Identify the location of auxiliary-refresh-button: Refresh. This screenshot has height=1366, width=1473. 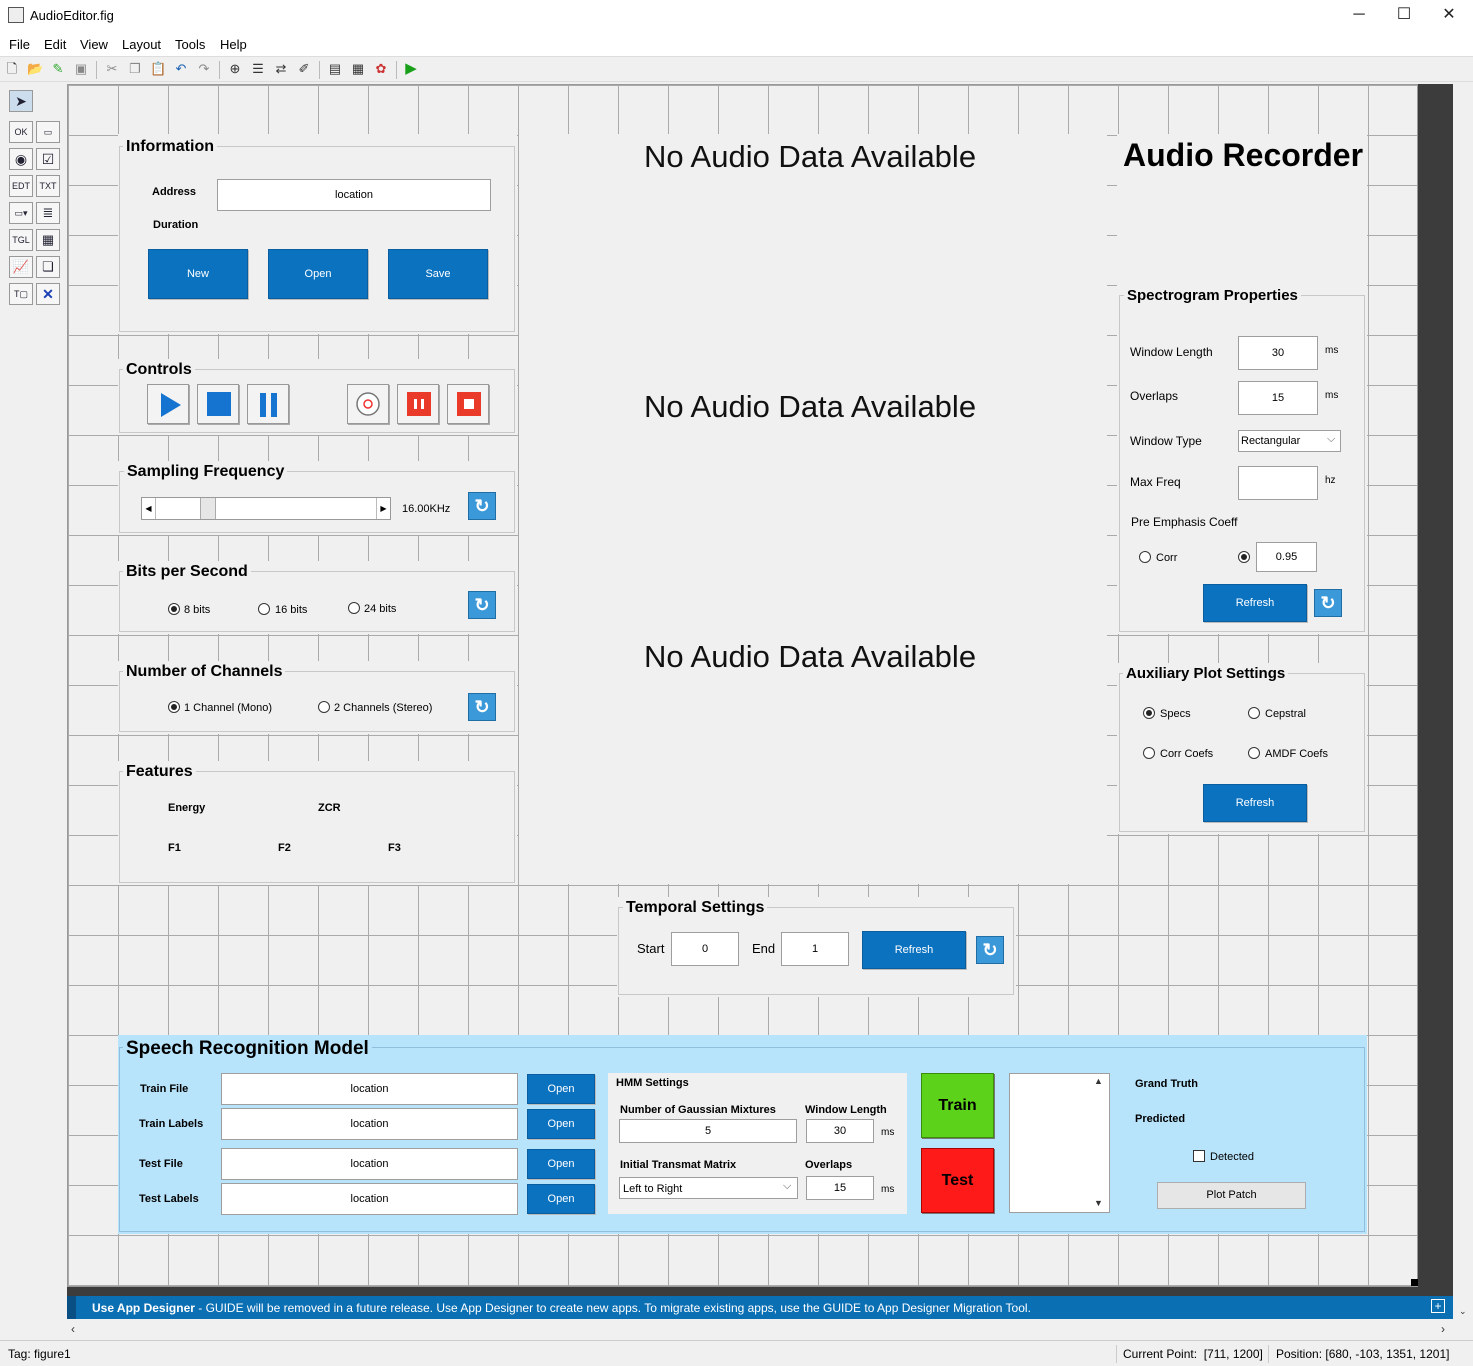
(1255, 803).